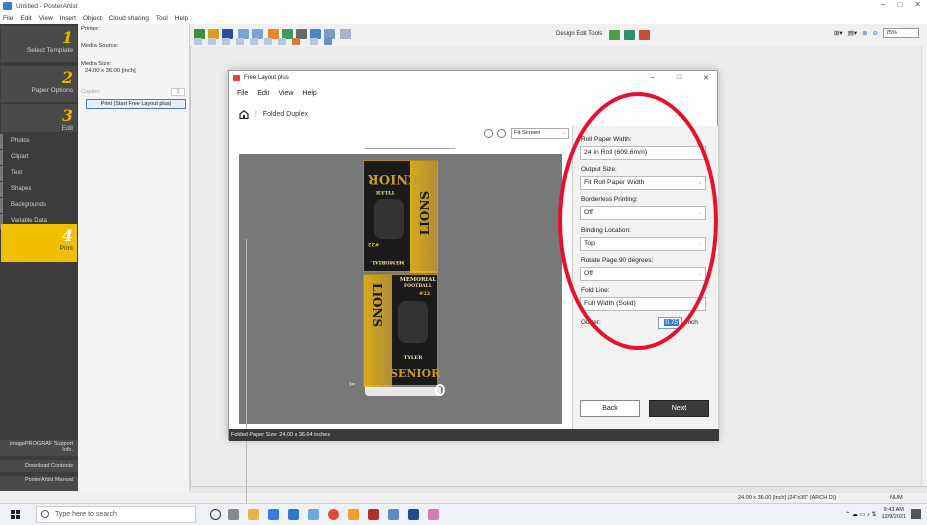  What do you see at coordinates (643, 153) in the screenshot?
I see `roll-paper-width-field: 24 in Roll (609.6mm)` at bounding box center [643, 153].